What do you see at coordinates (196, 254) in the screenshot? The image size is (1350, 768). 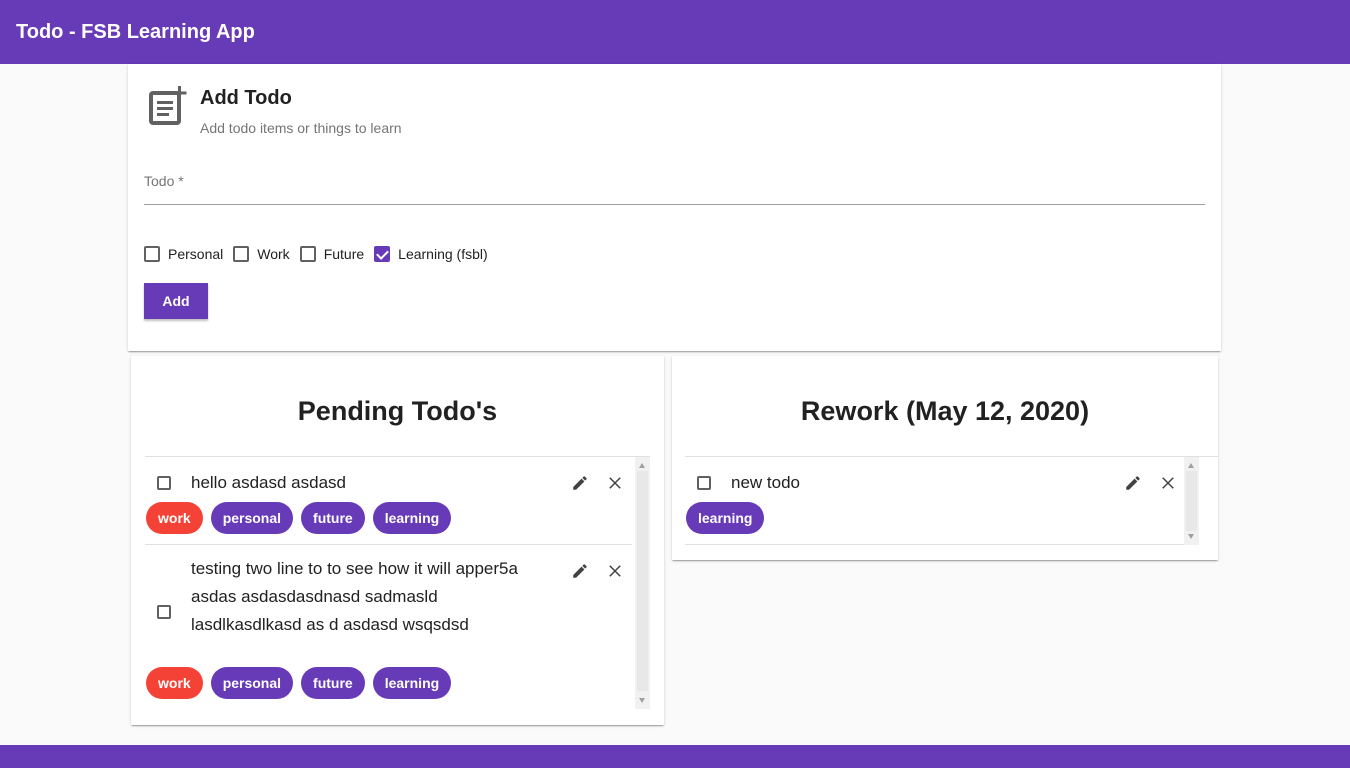 I see `personal-label: Personal` at bounding box center [196, 254].